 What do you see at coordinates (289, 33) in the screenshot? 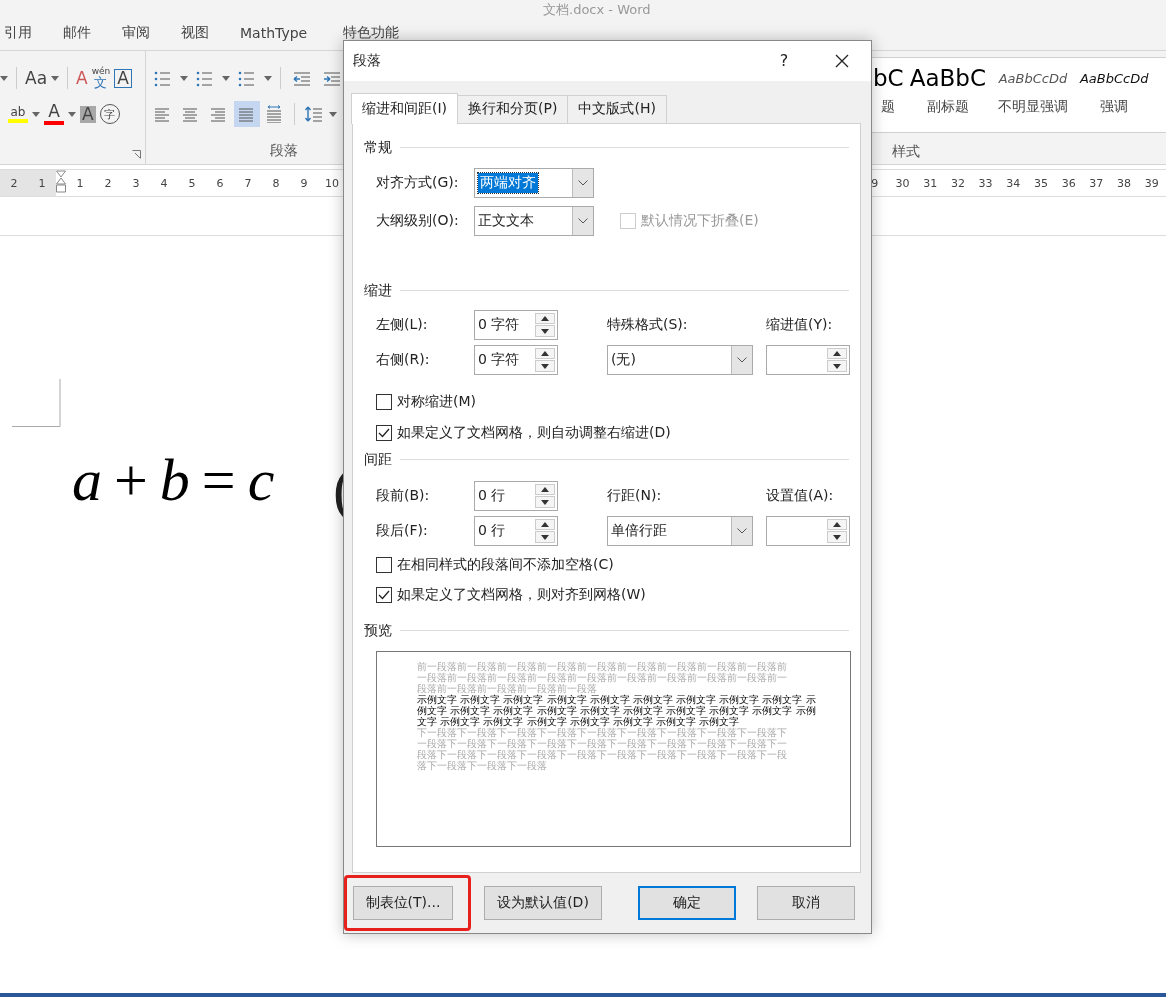
I see `ribbon-tab: MathType` at bounding box center [289, 33].